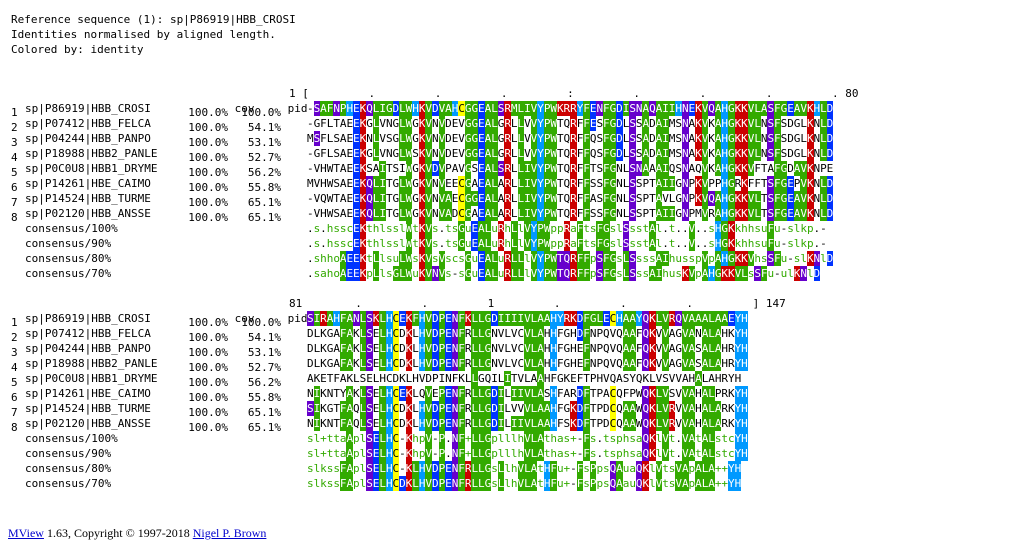 The image size is (1018, 551). Describe the element at coordinates (540, 183) in the screenshot. I see `residue: Y` at that location.